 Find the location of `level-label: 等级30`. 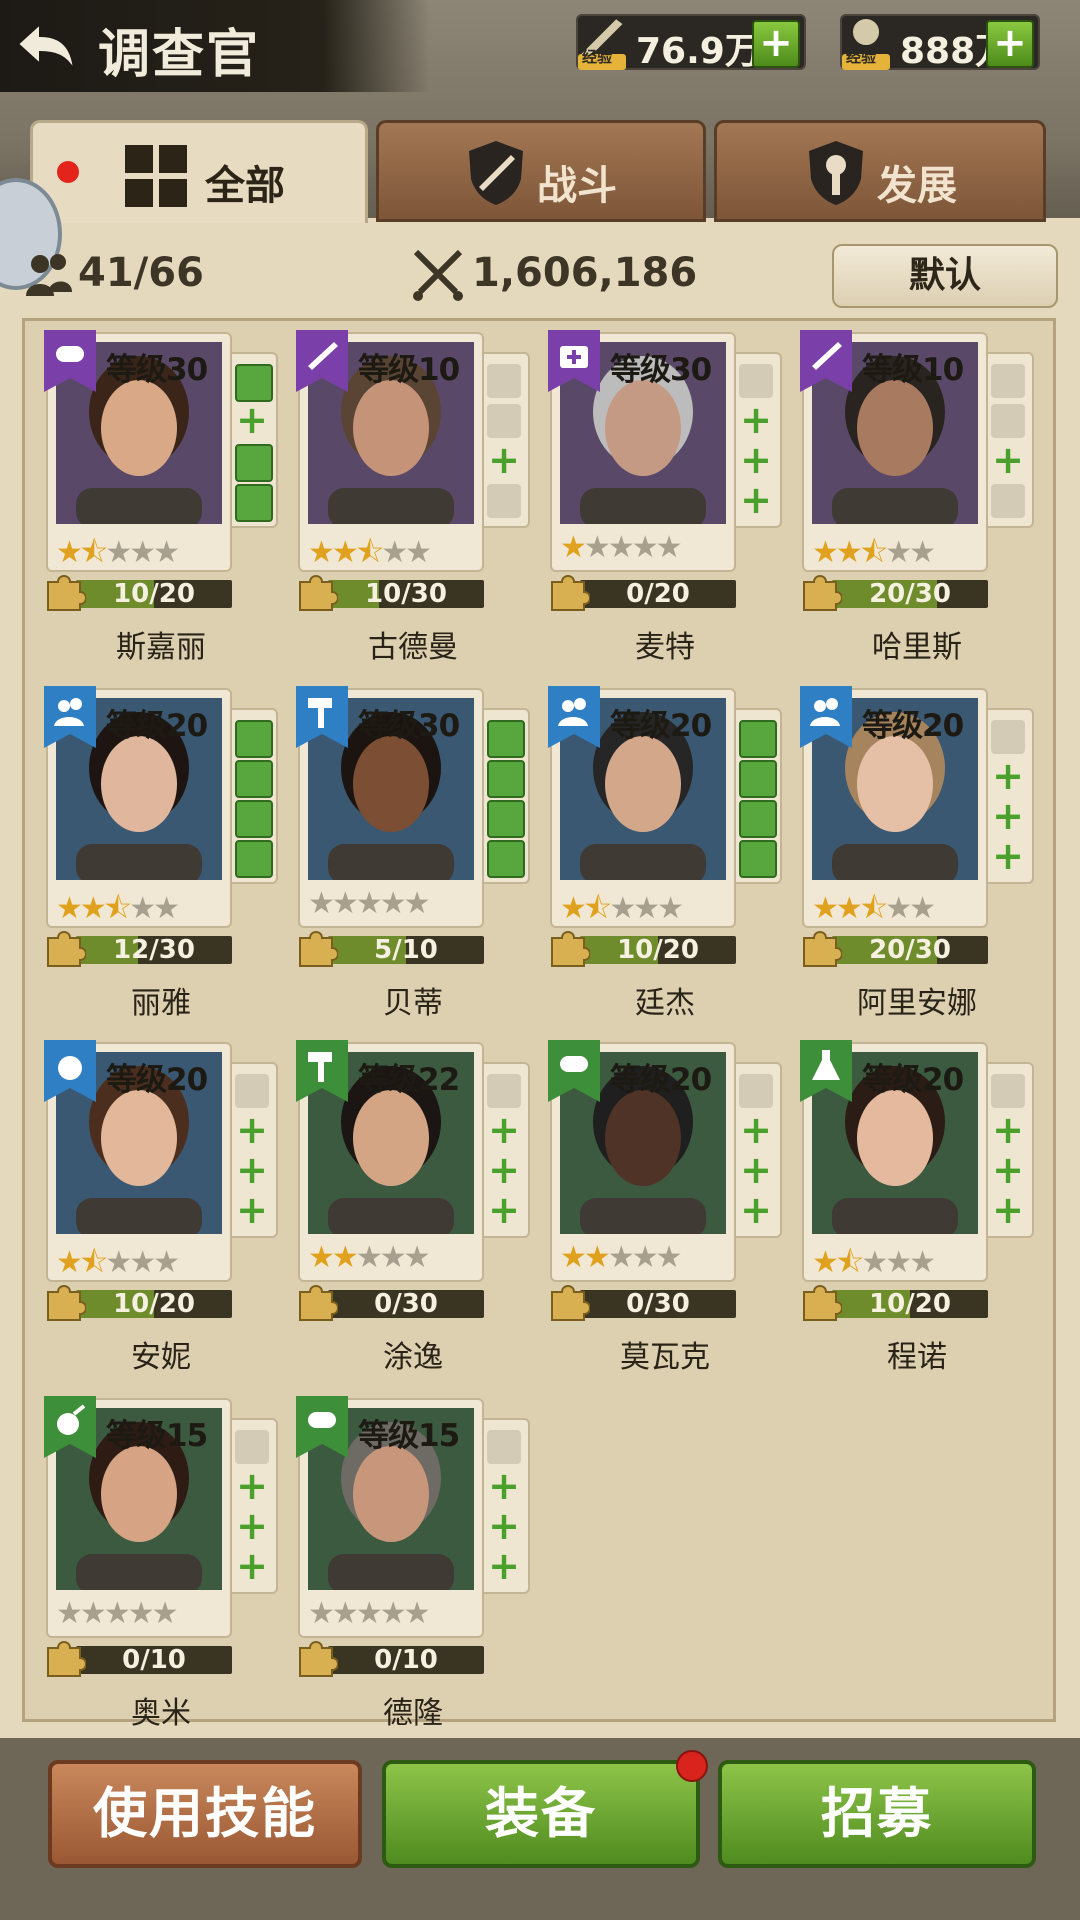

level-label: 等级30 is located at coordinates (157, 370).